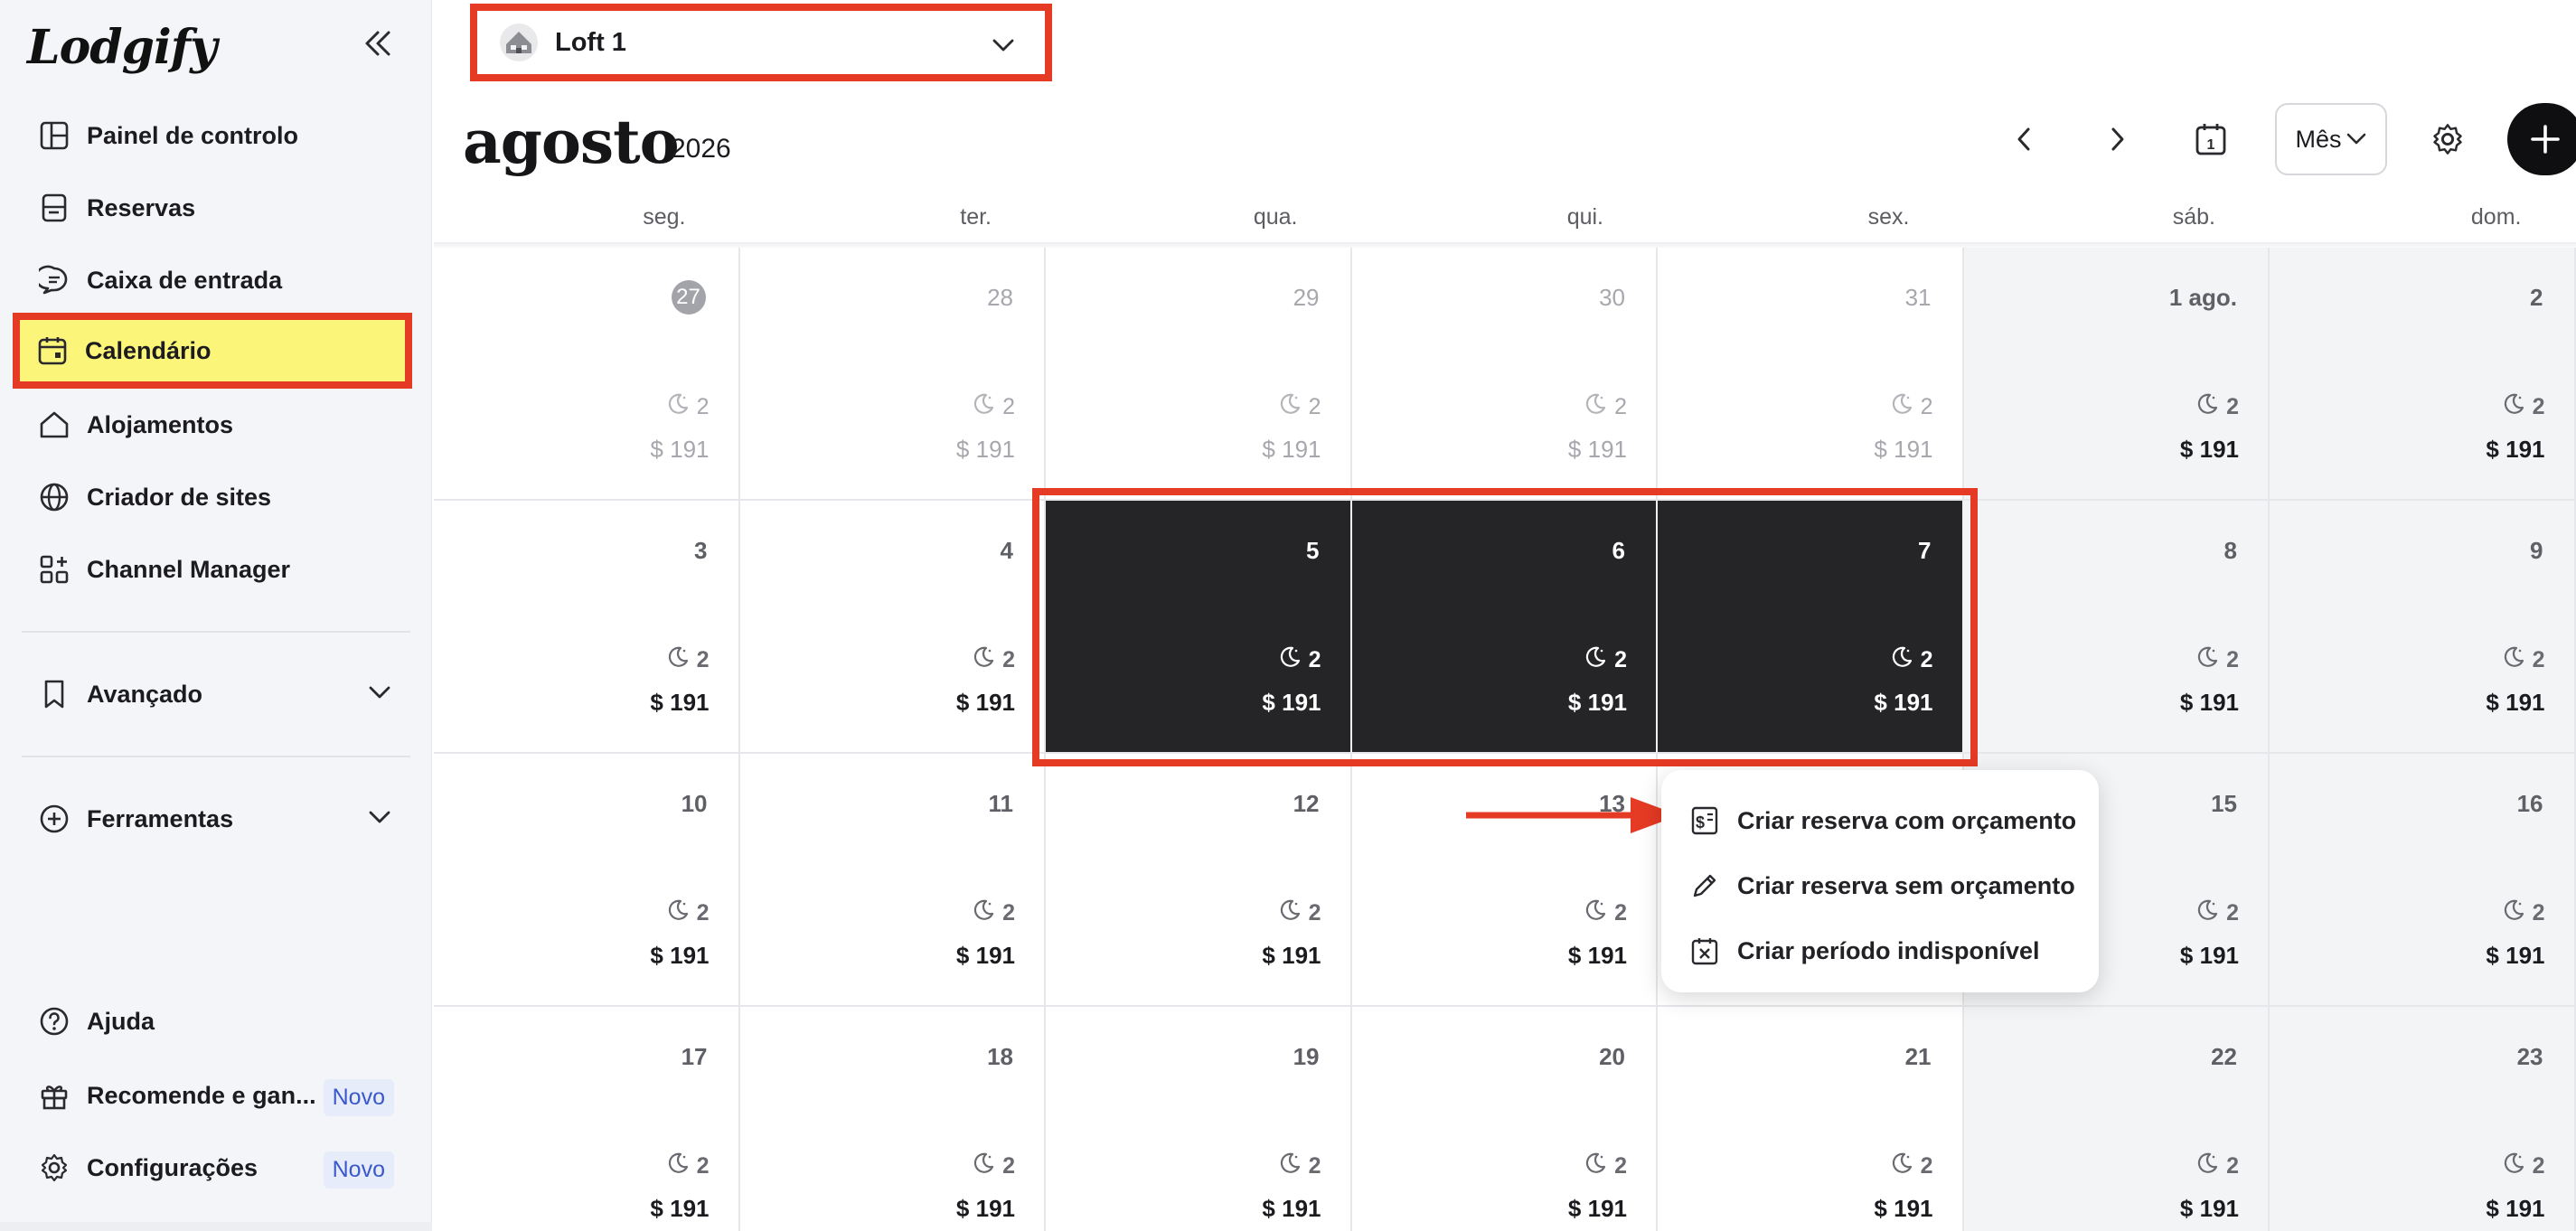  Describe the element at coordinates (1882, 820) in the screenshot. I see `menu-item-booking-with-quote: $ Criar reserva com orçamento` at that location.